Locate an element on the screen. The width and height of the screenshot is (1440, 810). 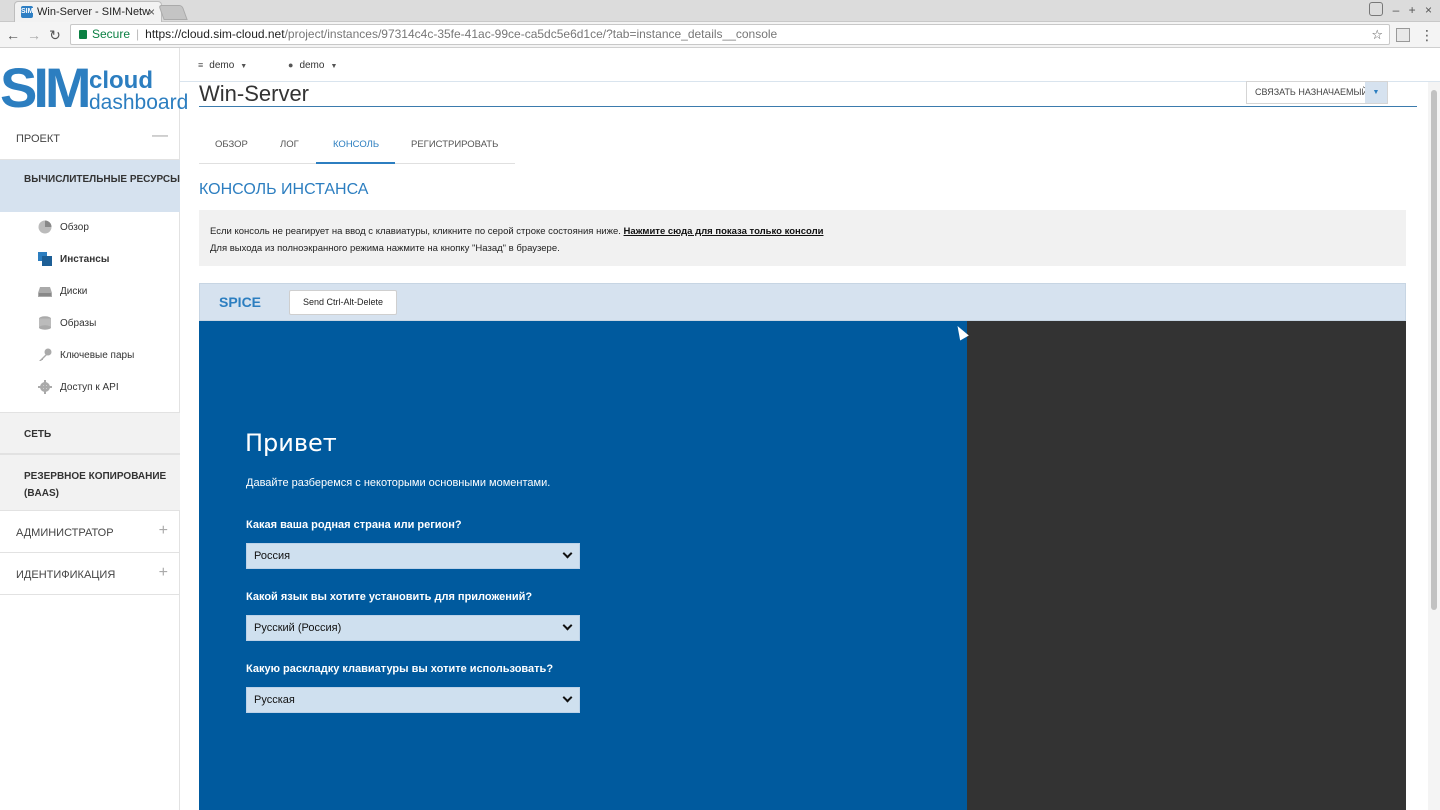
close-window-icon: × is located at coordinates (1428, 10).